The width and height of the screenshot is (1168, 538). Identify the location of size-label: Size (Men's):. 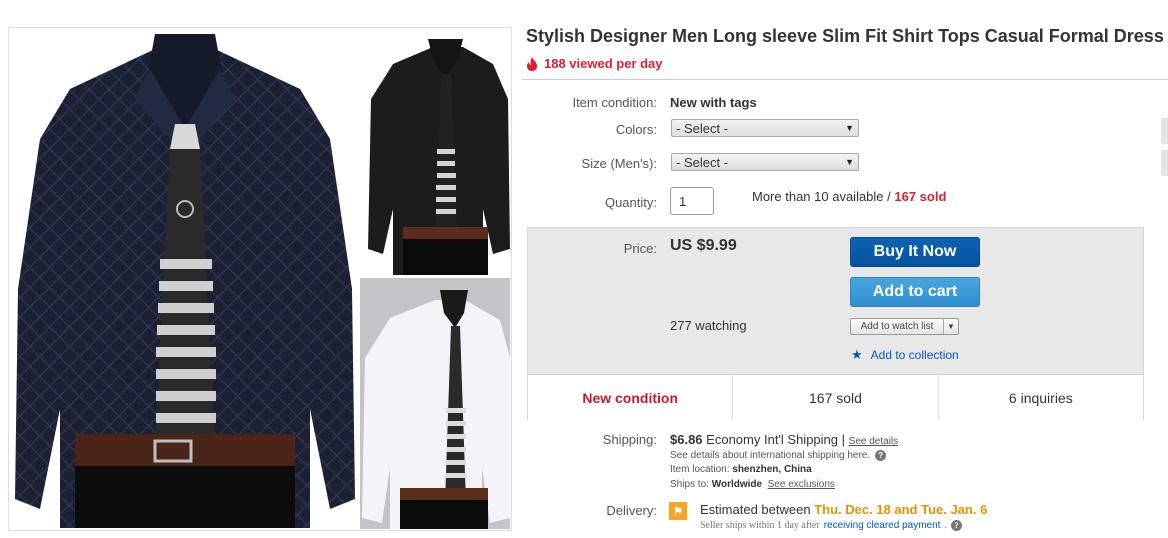
(619, 163).